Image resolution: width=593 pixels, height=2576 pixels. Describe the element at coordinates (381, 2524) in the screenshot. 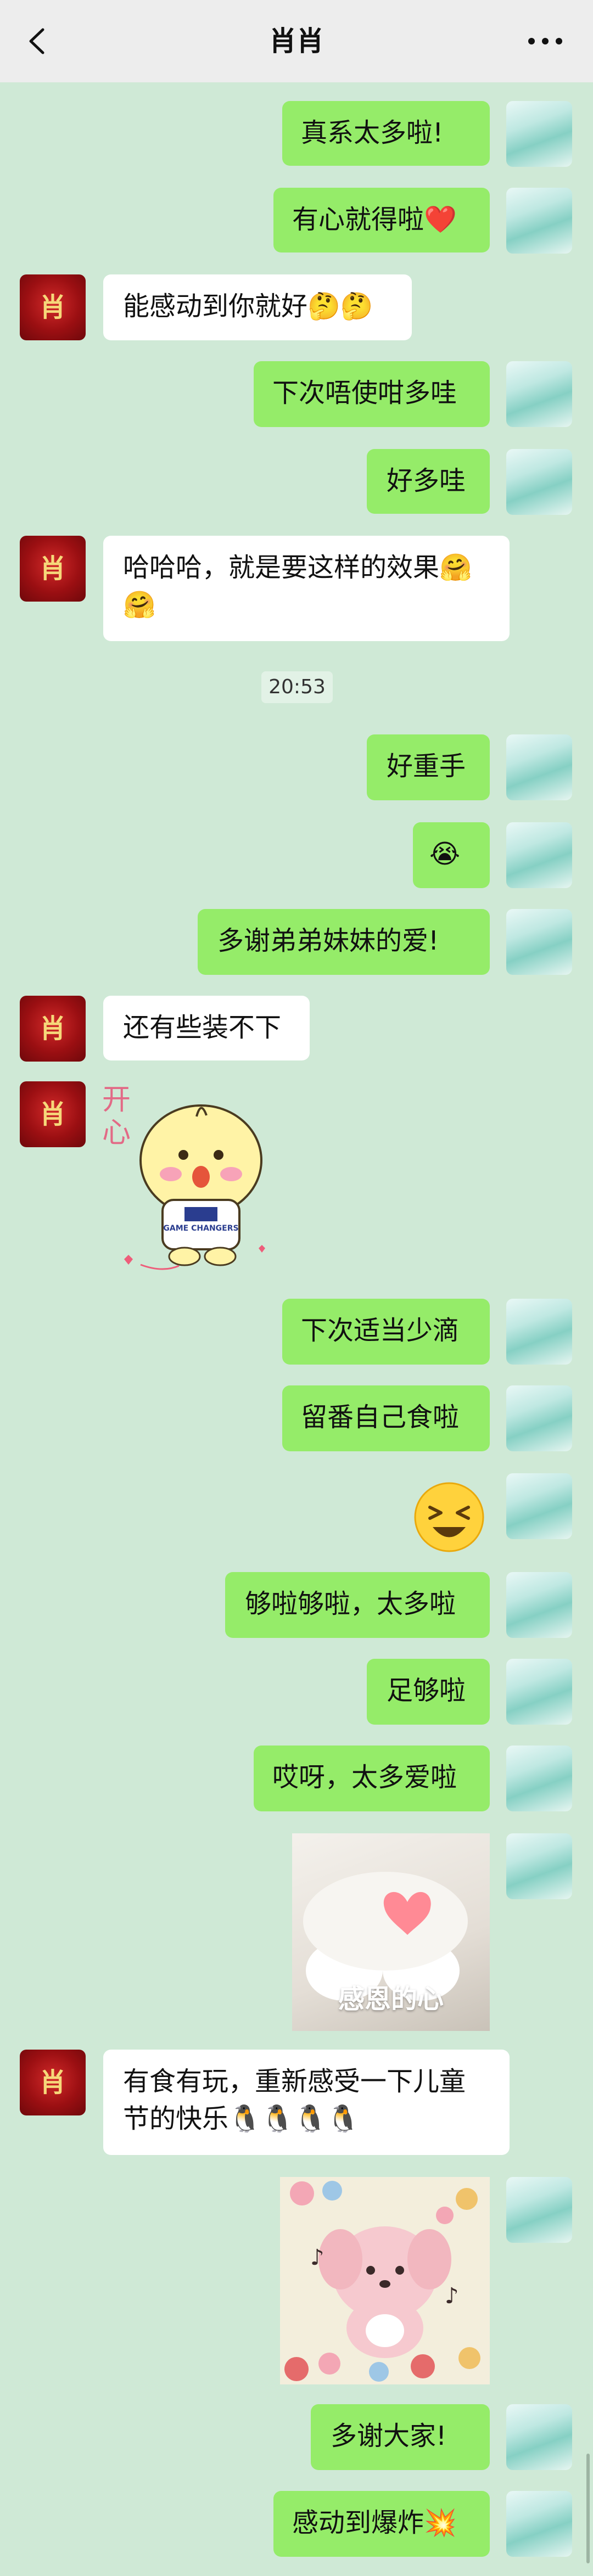

I see `message-bubble-out: 感动到爆炸💥` at that location.